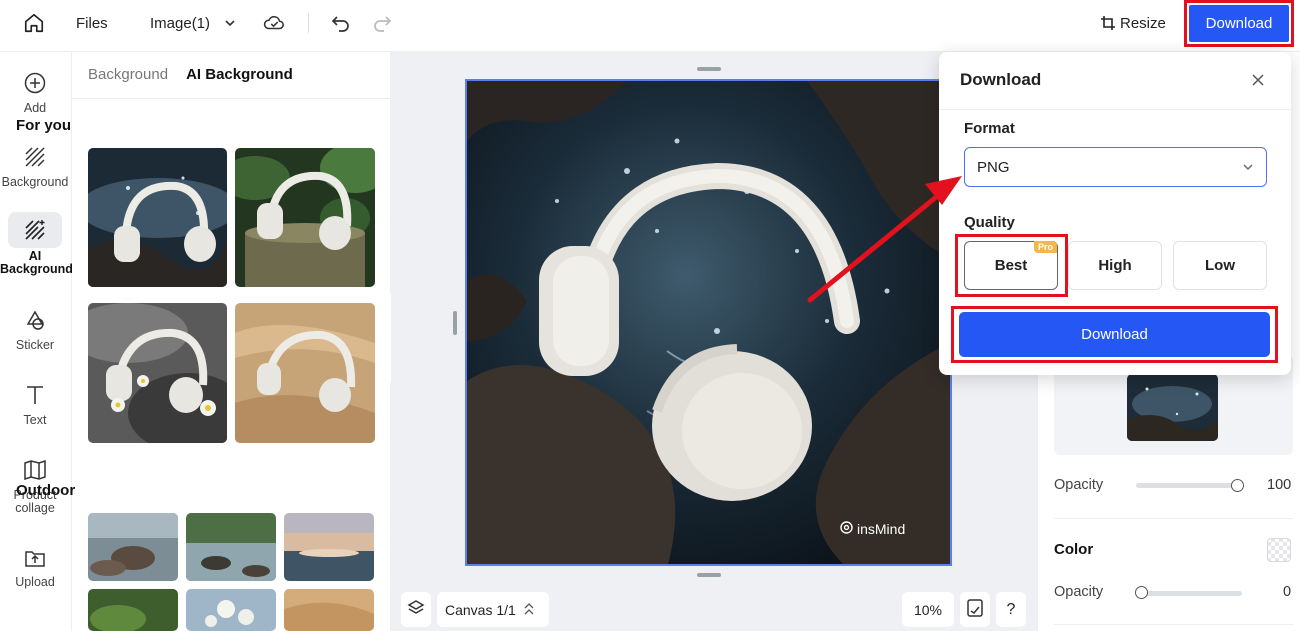  What do you see at coordinates (329, 547) in the screenshot?
I see `thumbnail-outdoor-sunset-sea` at bounding box center [329, 547].